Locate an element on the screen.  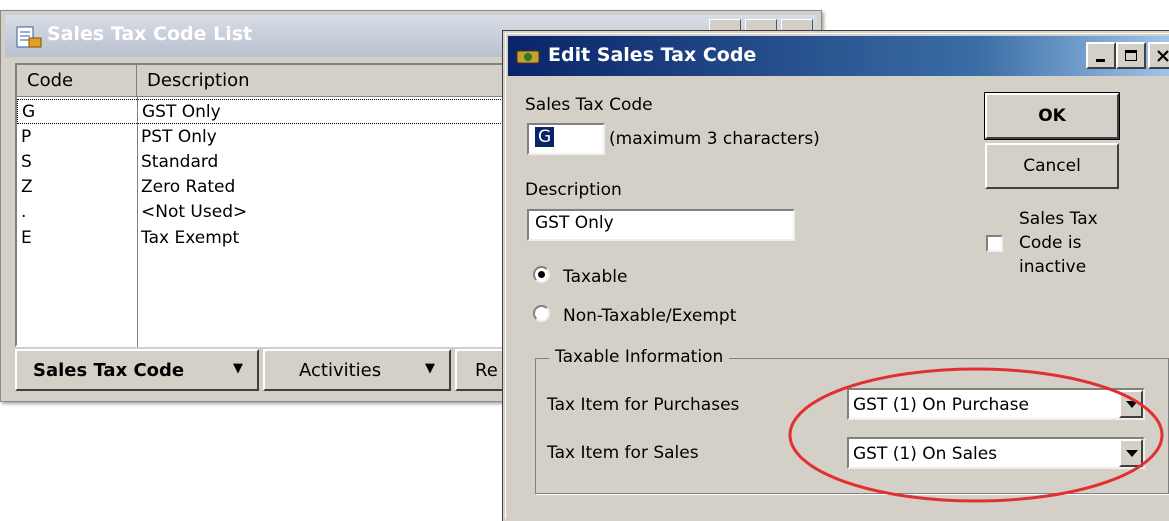
taxable-information-title: Taxable Information is located at coordinates (639, 357).